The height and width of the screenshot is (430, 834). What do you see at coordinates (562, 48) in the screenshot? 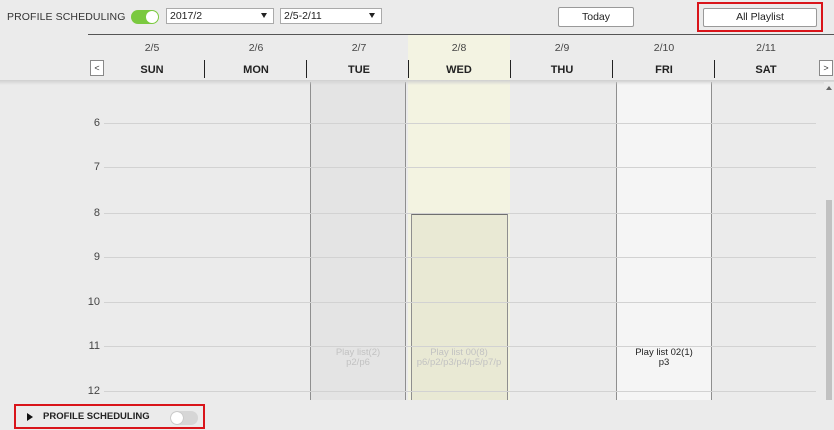
I see `day-date: 2/9` at bounding box center [562, 48].